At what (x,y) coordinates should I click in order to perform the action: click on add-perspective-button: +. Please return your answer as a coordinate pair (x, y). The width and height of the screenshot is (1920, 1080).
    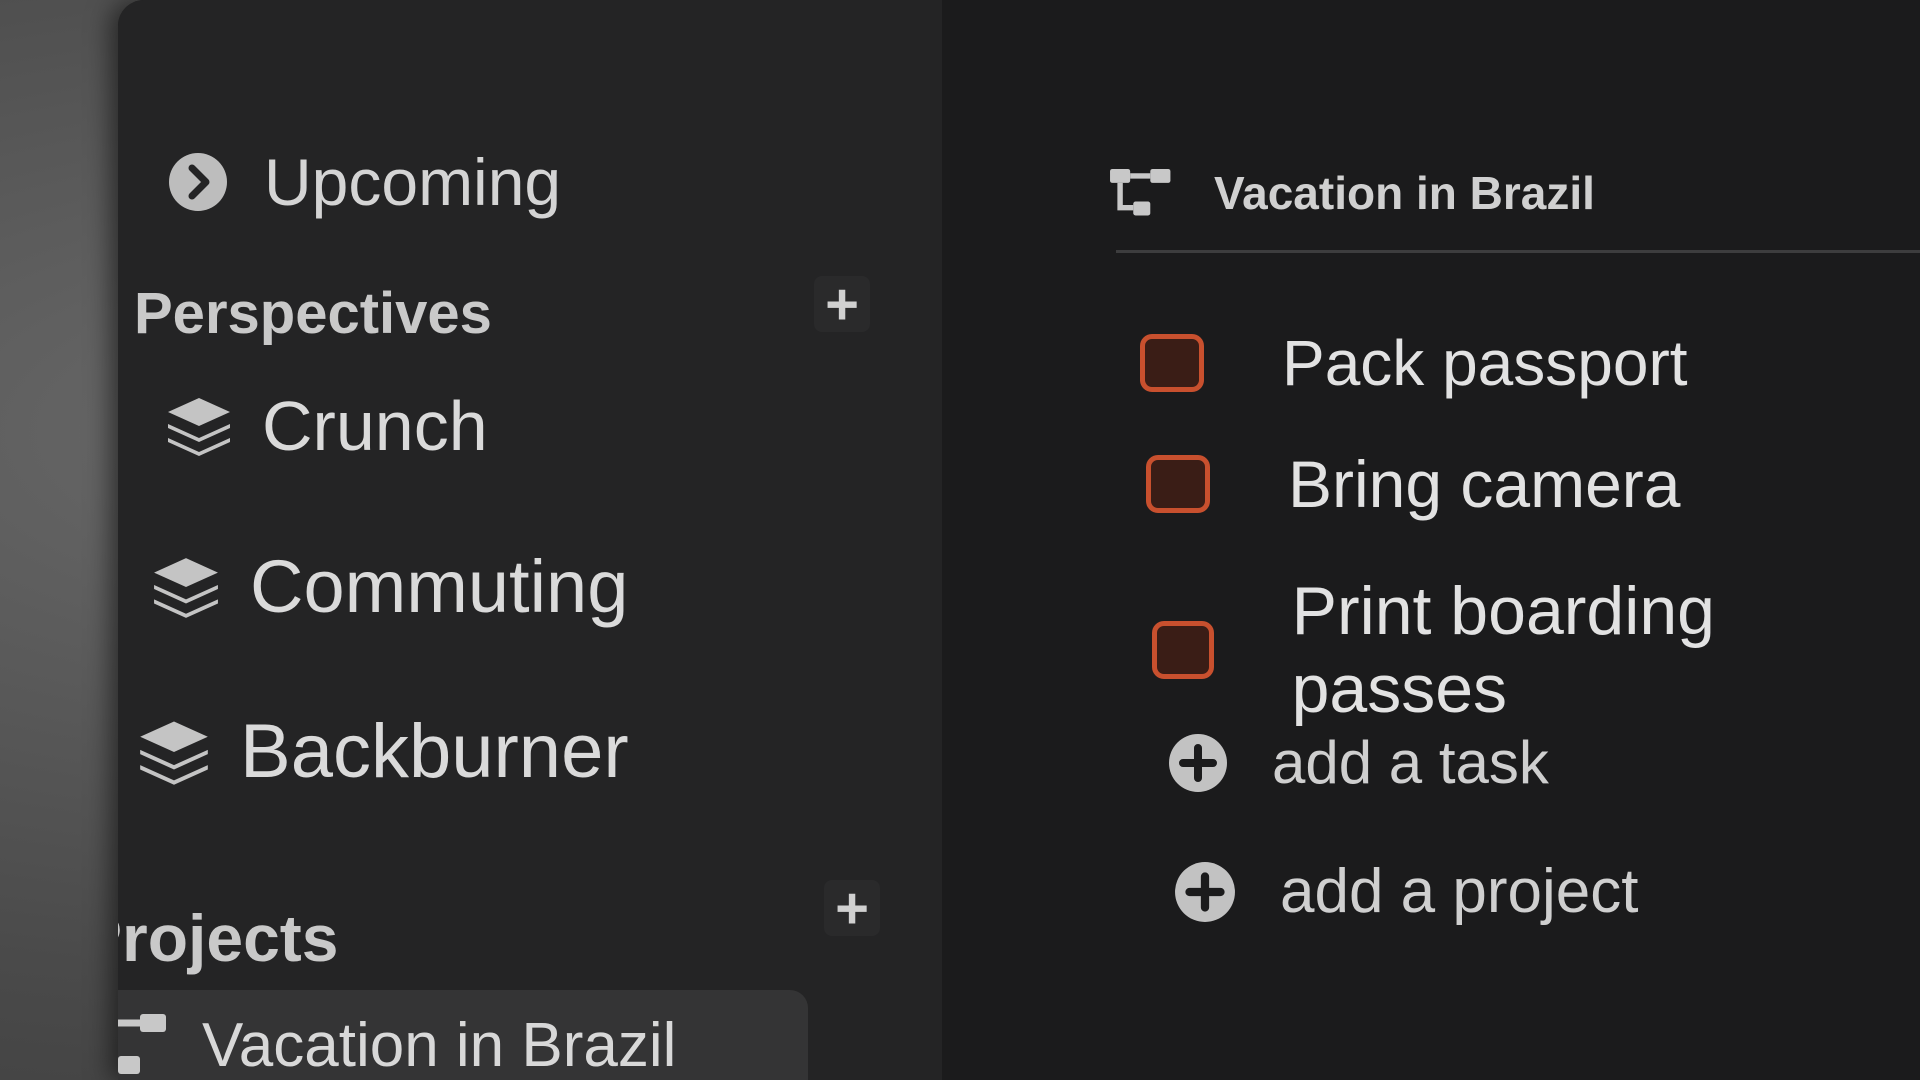
    Looking at the image, I should click on (842, 304).